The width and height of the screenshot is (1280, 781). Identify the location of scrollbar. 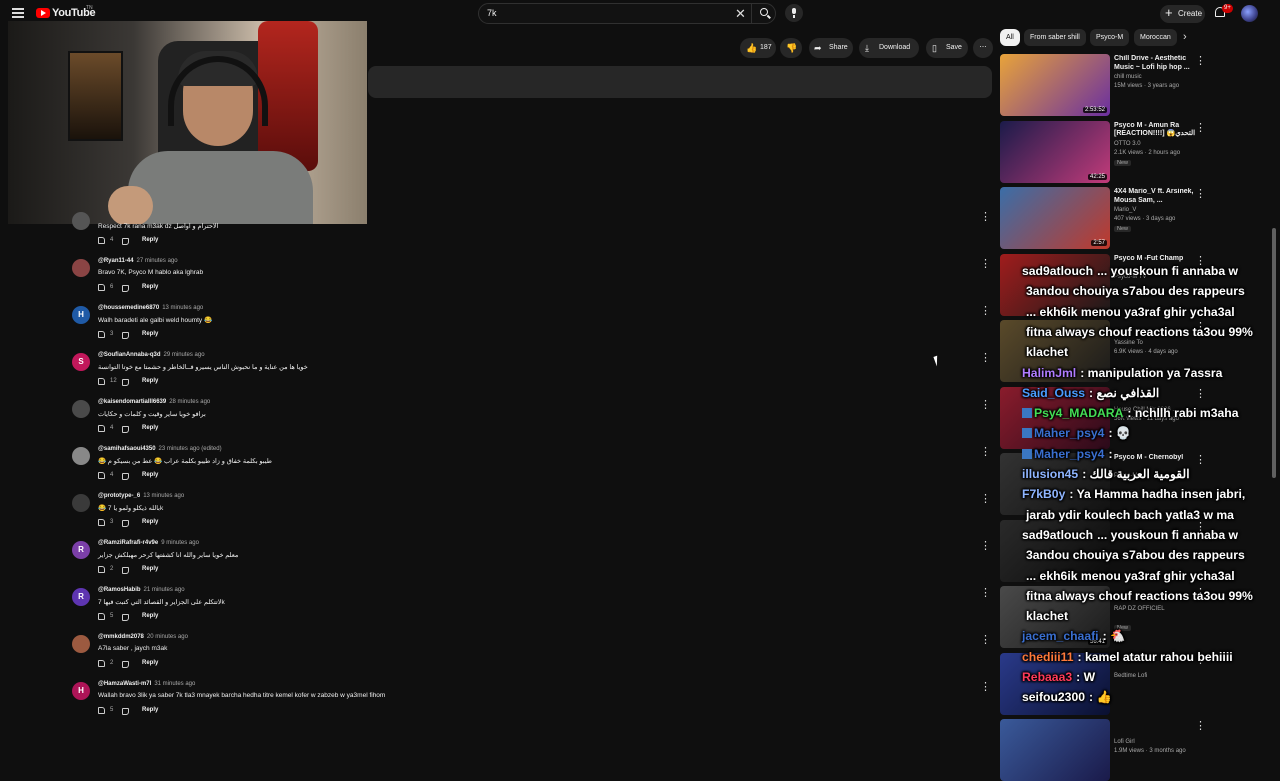
(1274, 353).